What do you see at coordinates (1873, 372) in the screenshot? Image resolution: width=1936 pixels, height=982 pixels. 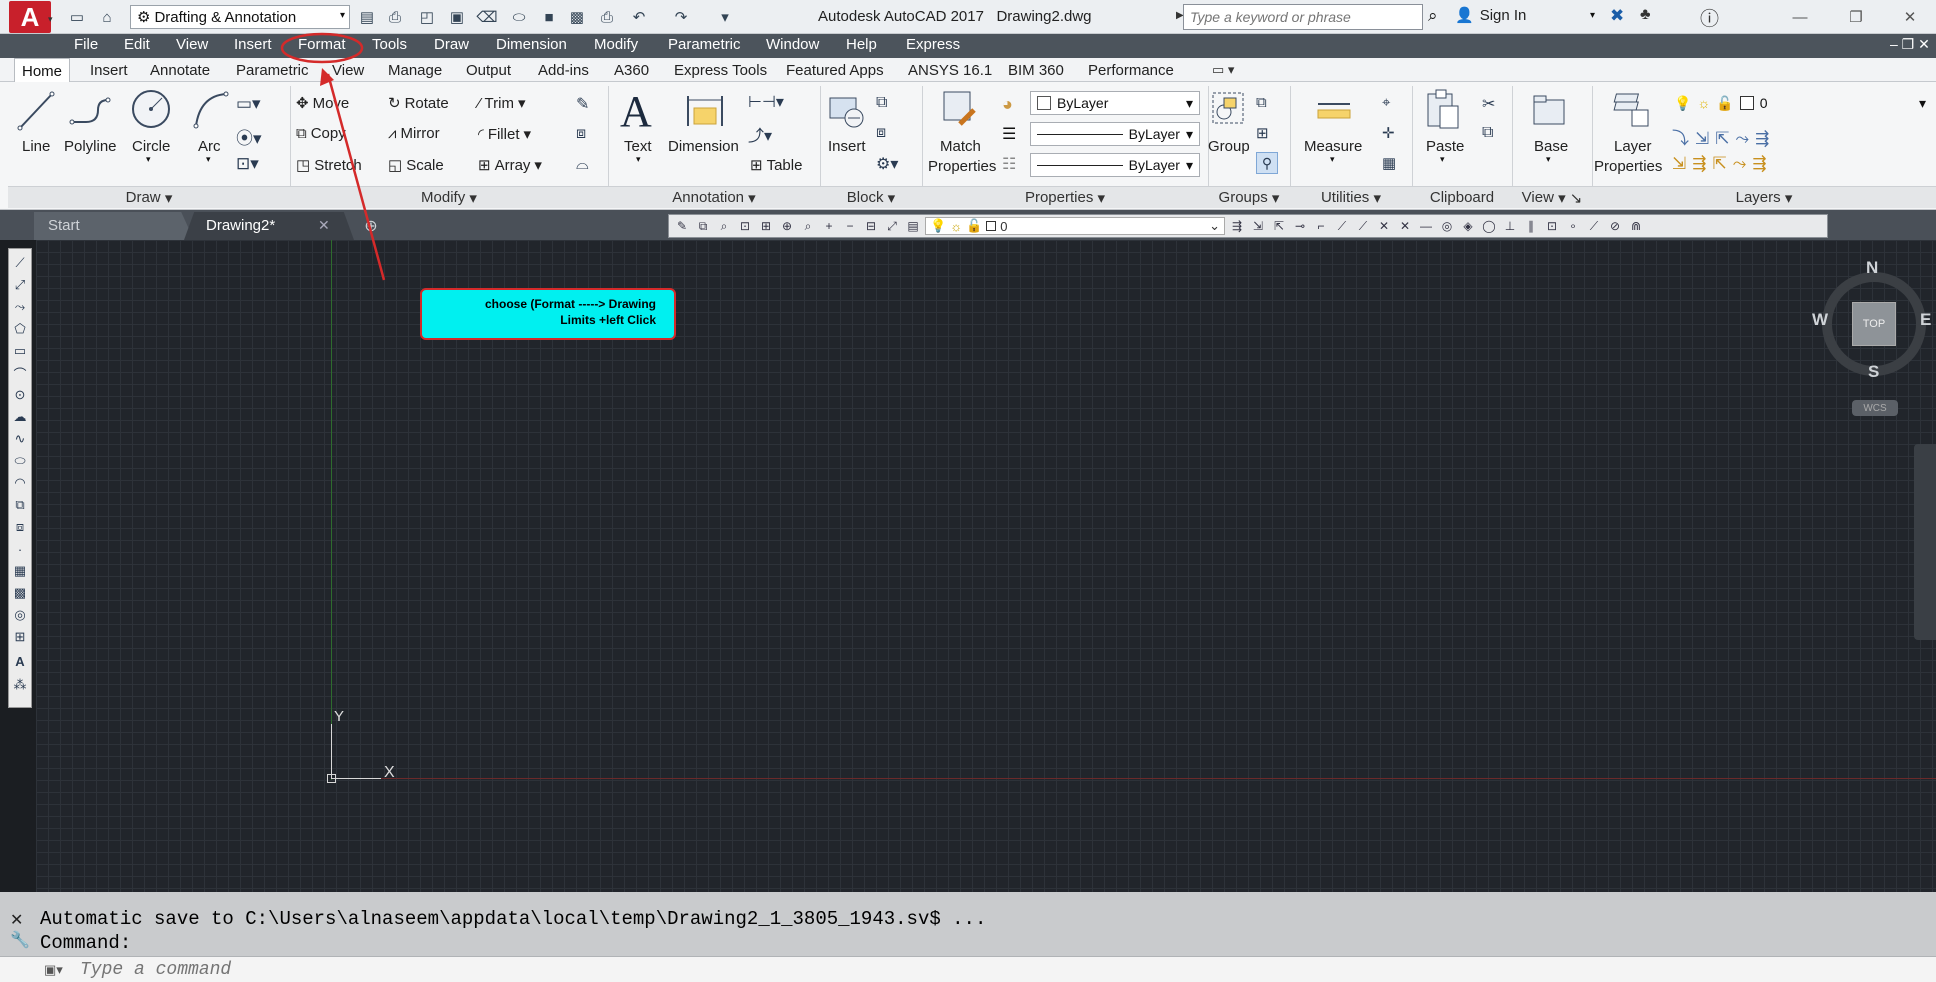 I see `compass-south: S` at bounding box center [1873, 372].